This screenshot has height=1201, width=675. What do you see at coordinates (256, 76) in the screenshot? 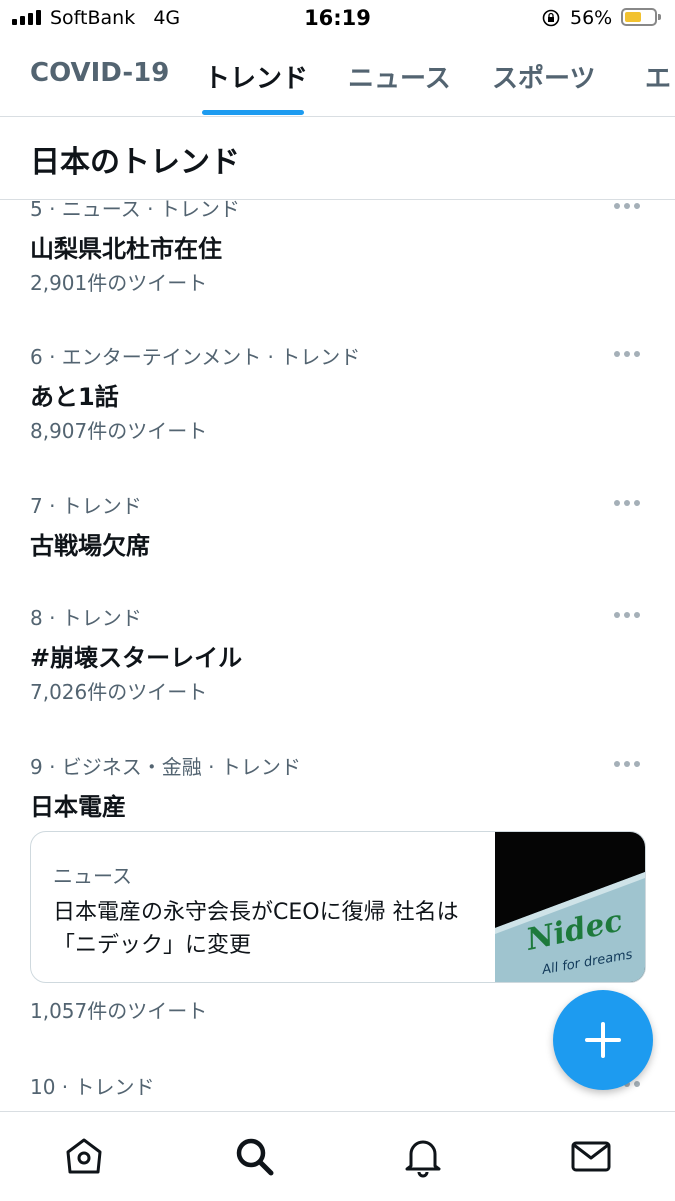
I see `tab-trends: トレンド` at bounding box center [256, 76].